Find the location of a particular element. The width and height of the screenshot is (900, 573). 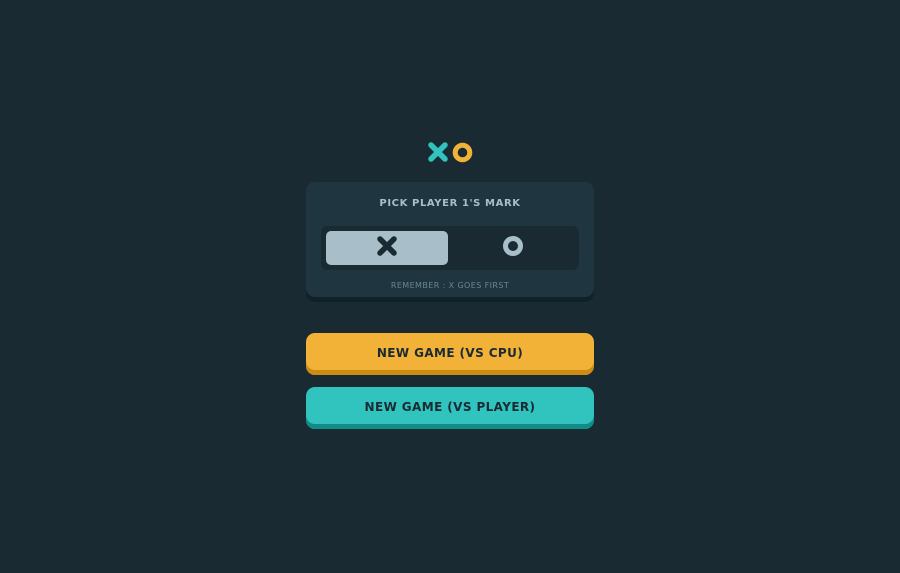

mark-toggle is located at coordinates (450, 248).